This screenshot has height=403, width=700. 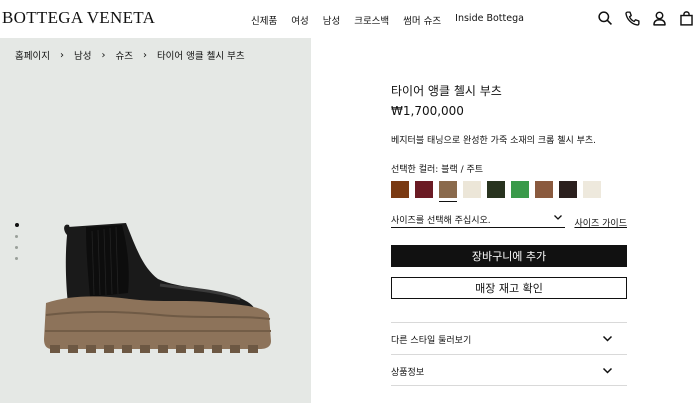 I want to click on account-icon, so click(x=659, y=18).